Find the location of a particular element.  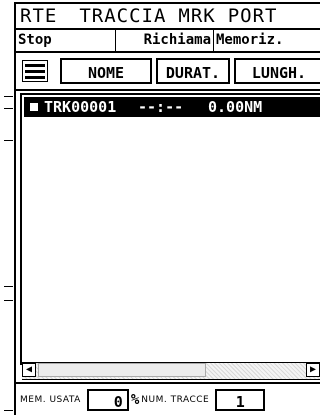

stop-button: Stop is located at coordinates (66, 40).